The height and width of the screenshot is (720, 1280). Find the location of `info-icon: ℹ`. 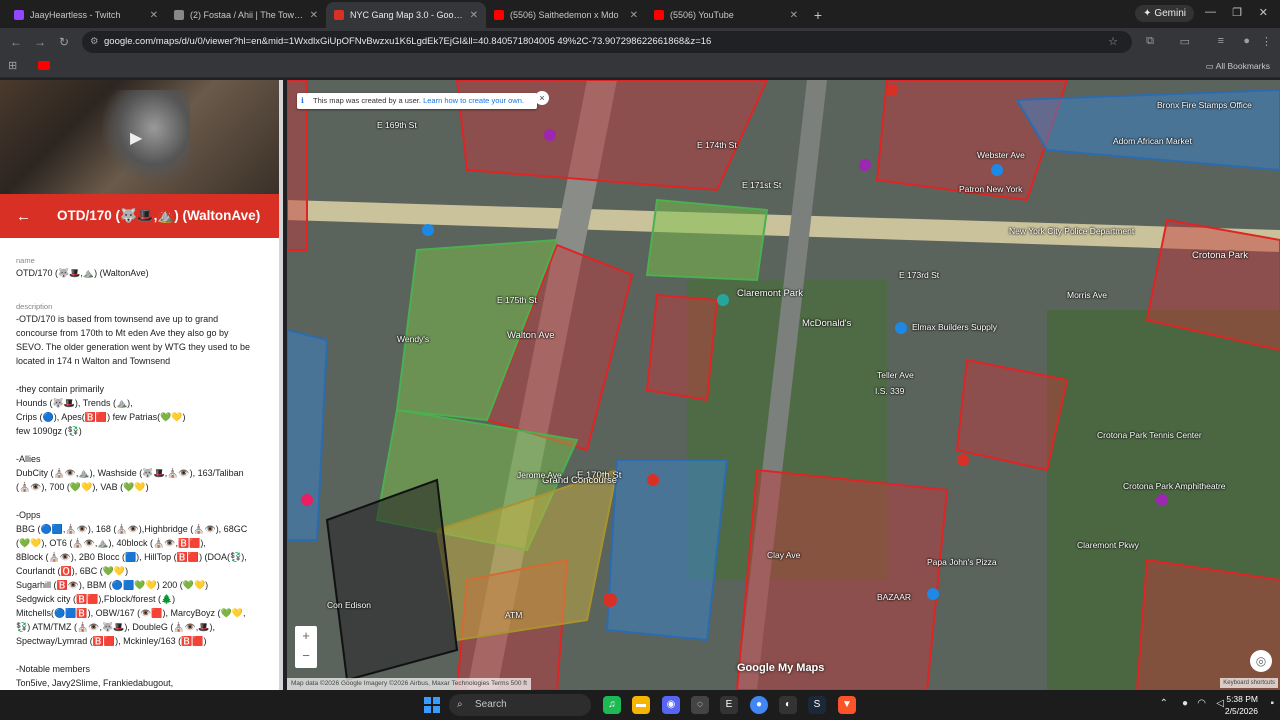

info-icon: ℹ is located at coordinates (302, 100).